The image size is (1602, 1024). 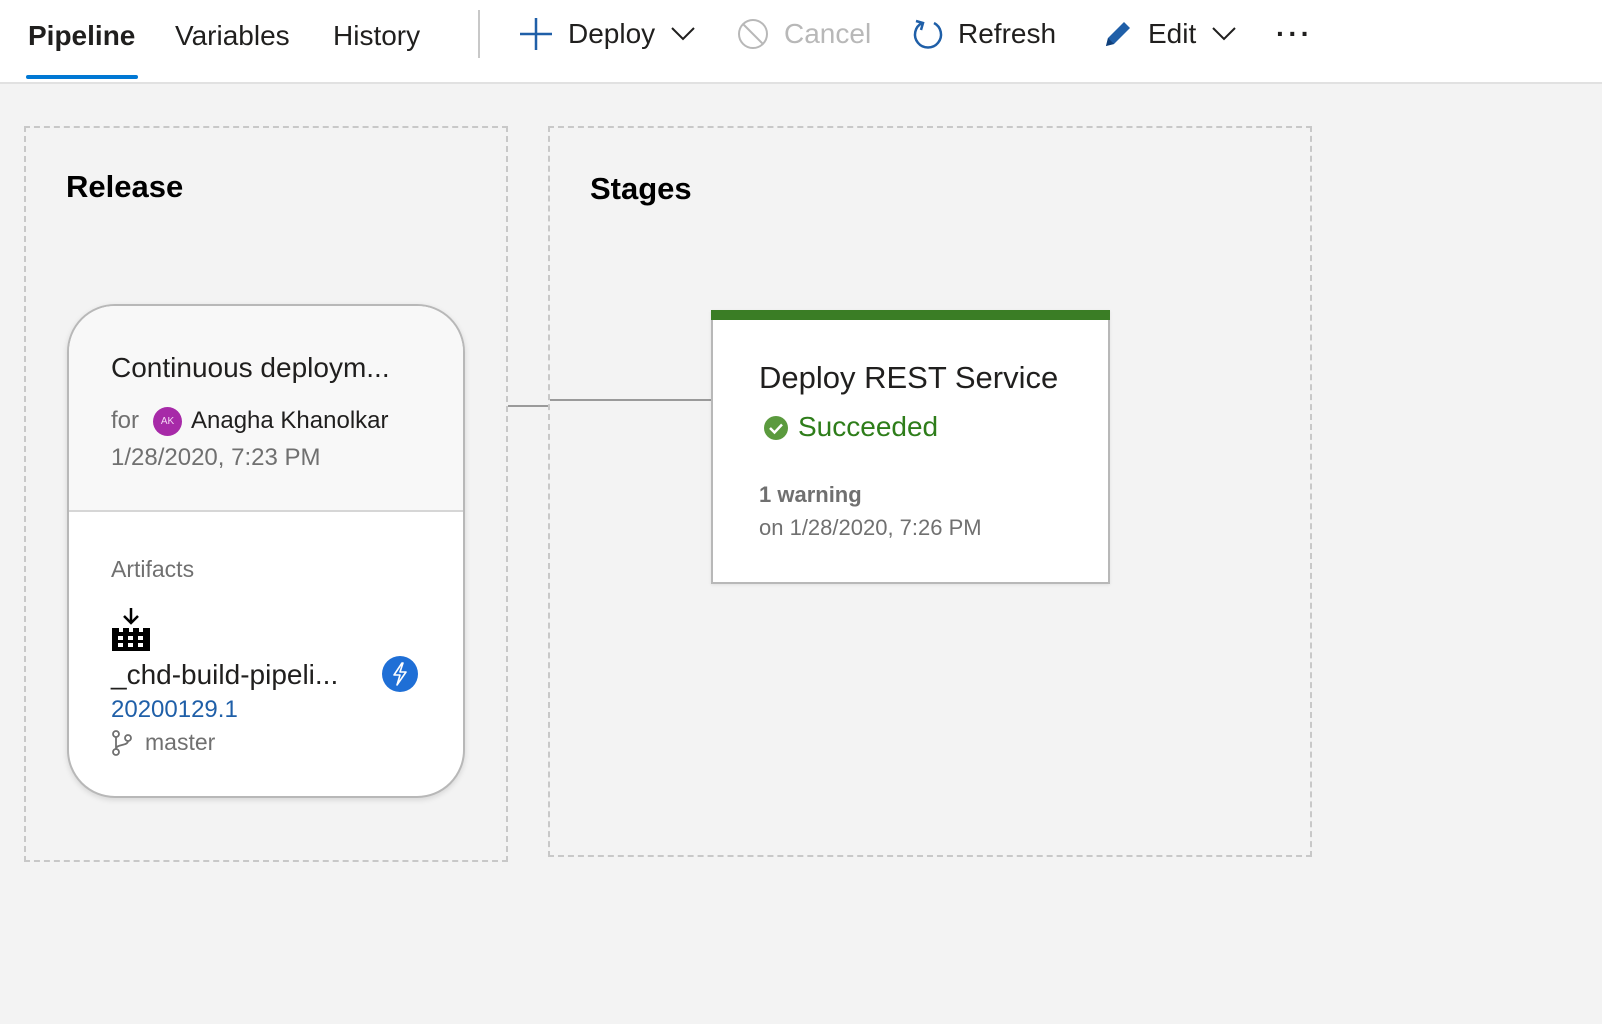 What do you see at coordinates (810, 495) in the screenshot?
I see `stage-warnings: 1 warning` at bounding box center [810, 495].